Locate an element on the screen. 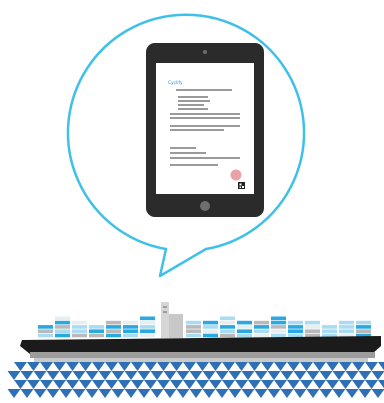 The image size is (384, 403). ship-waterline-shadow is located at coordinates (201, 360).